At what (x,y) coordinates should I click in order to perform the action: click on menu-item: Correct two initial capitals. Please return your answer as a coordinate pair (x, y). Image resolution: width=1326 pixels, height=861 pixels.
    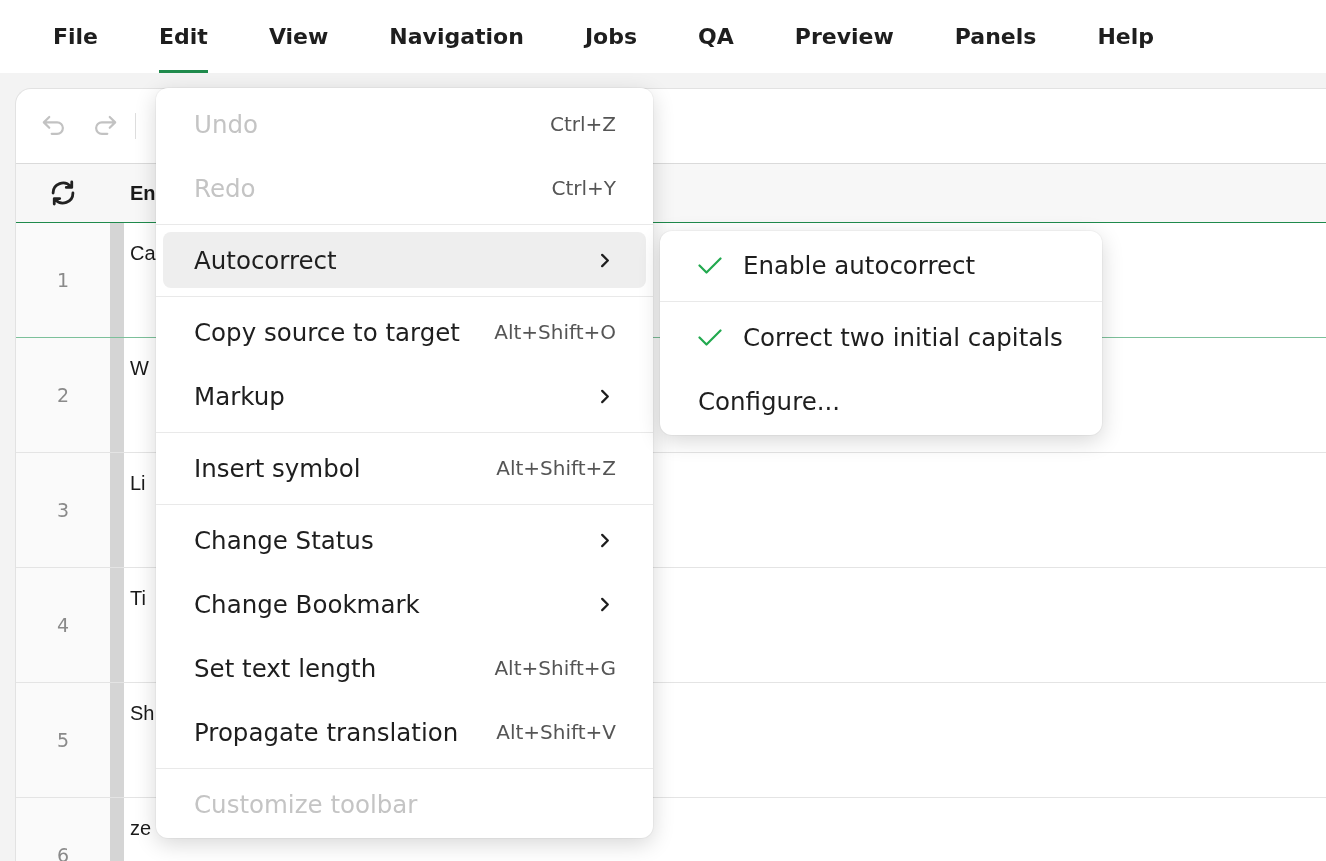
    Looking at the image, I should click on (881, 337).